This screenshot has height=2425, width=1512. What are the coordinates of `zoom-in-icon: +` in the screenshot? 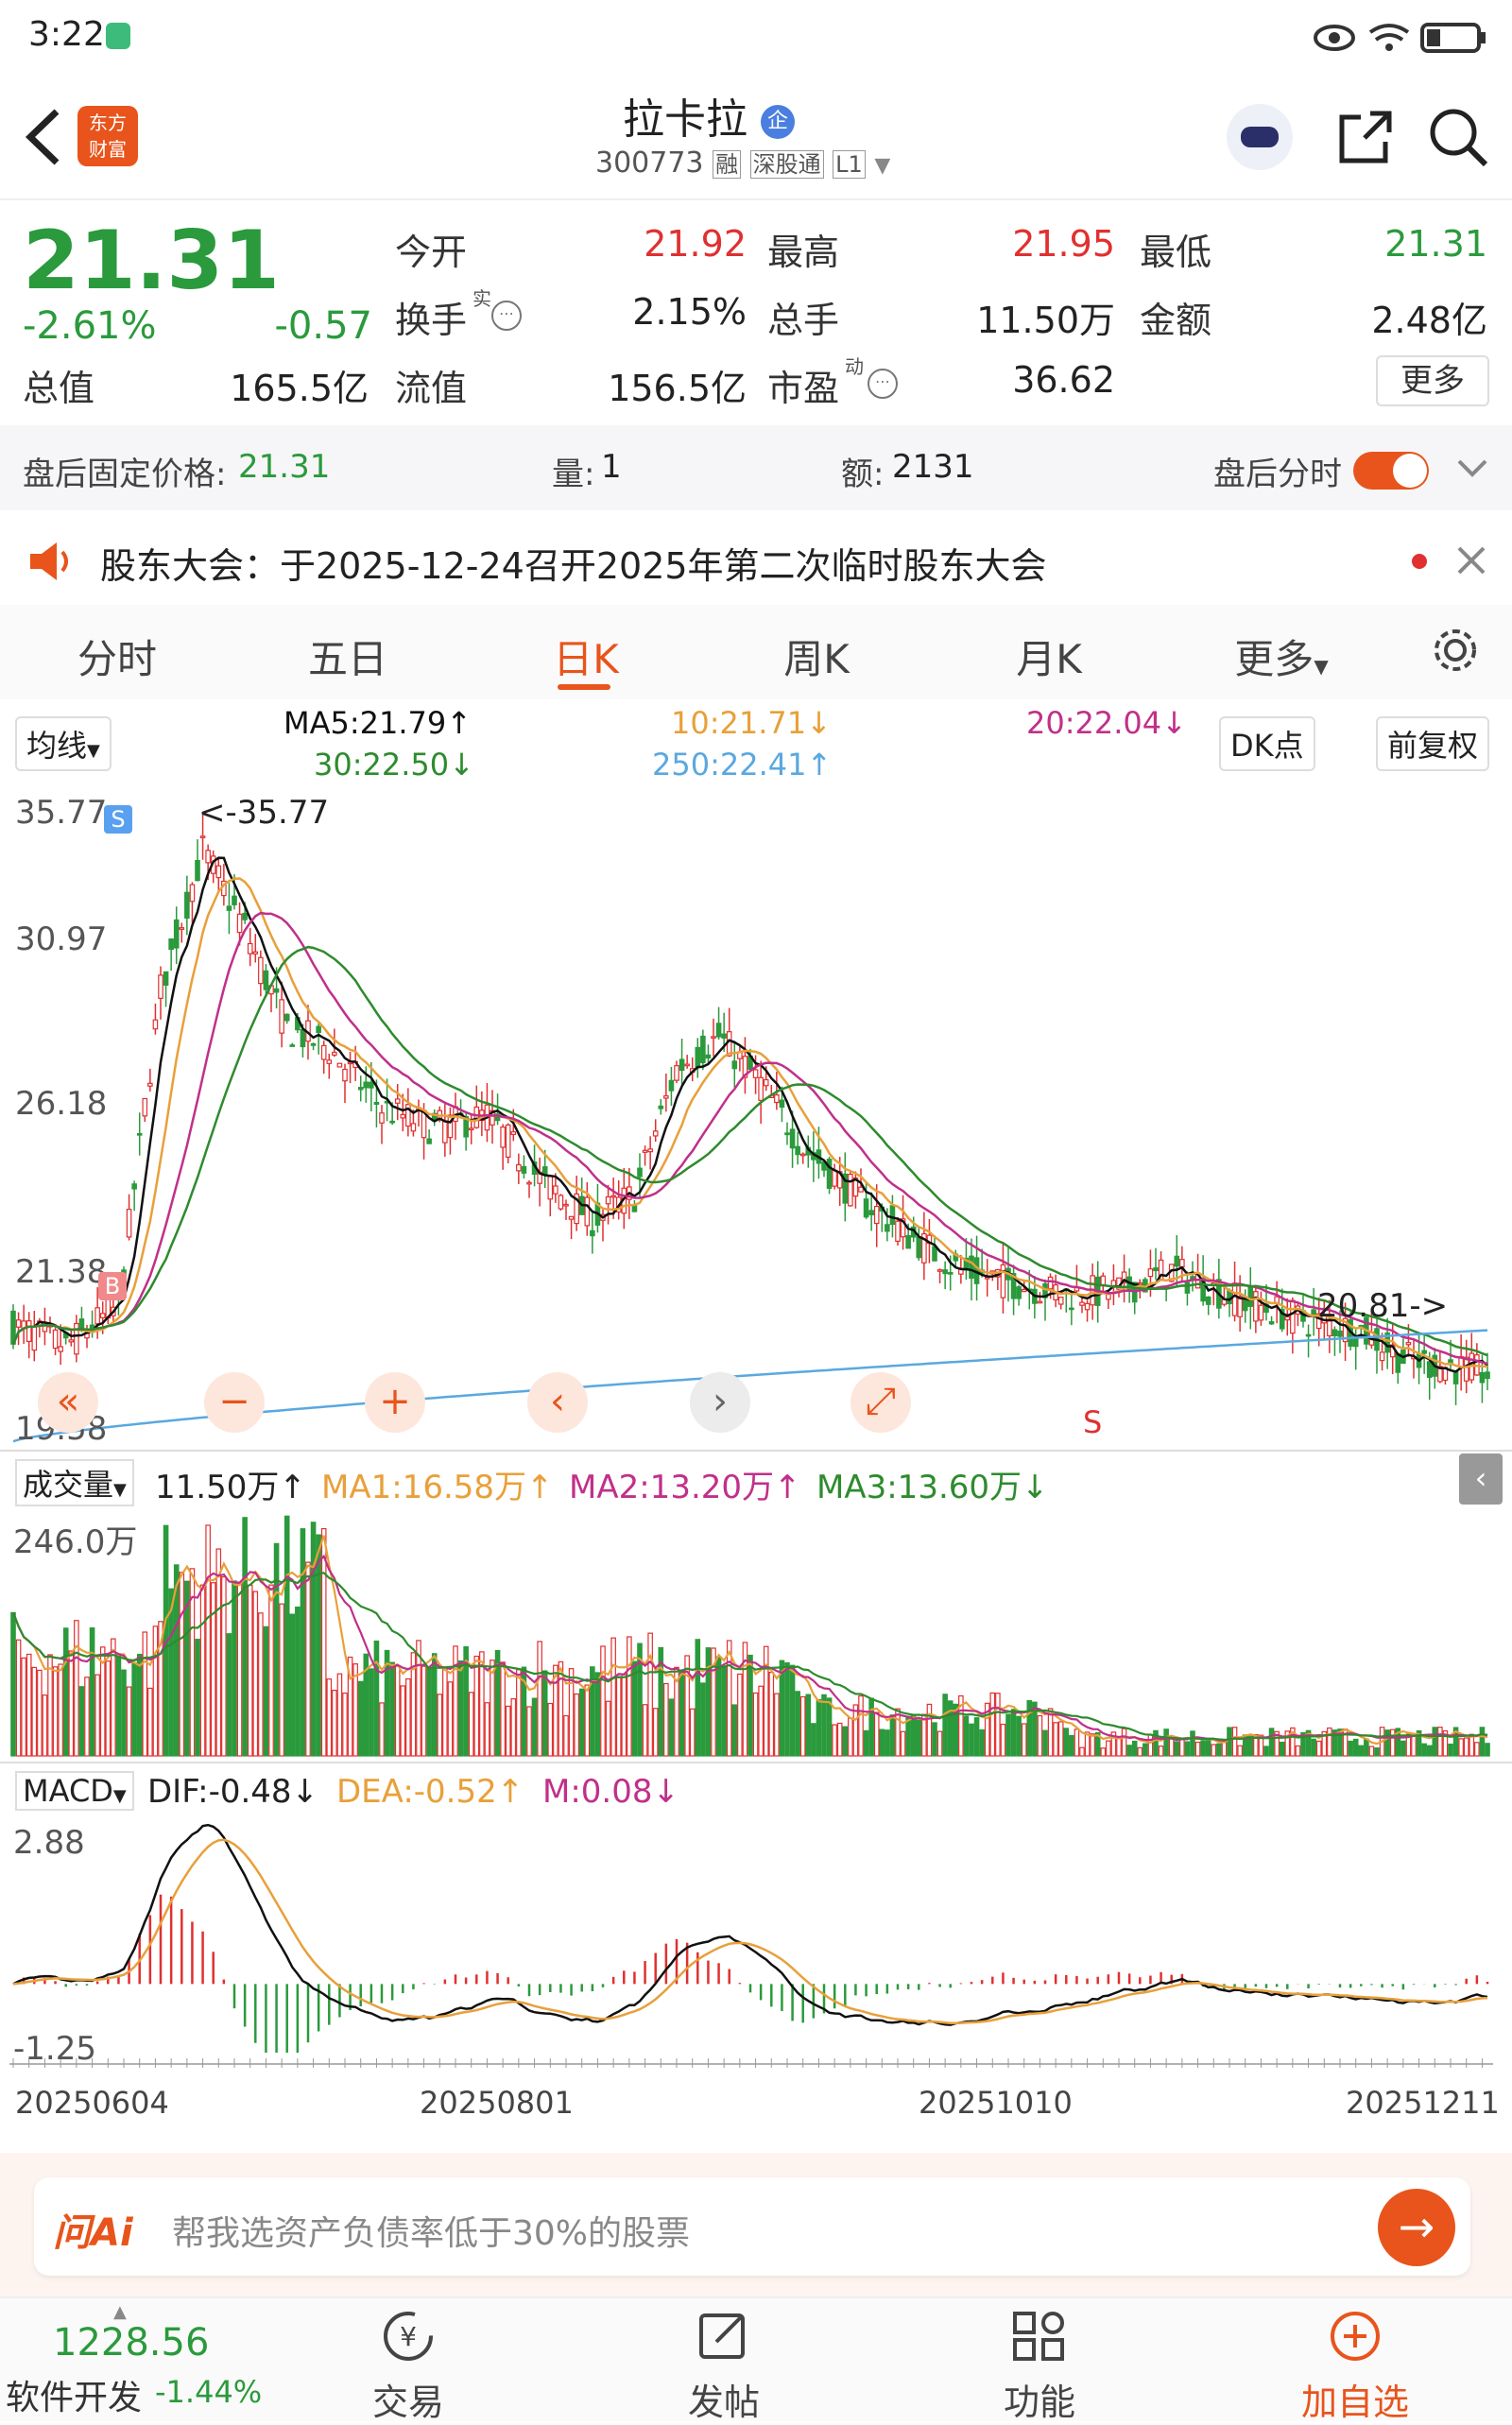 It's located at (395, 1402).